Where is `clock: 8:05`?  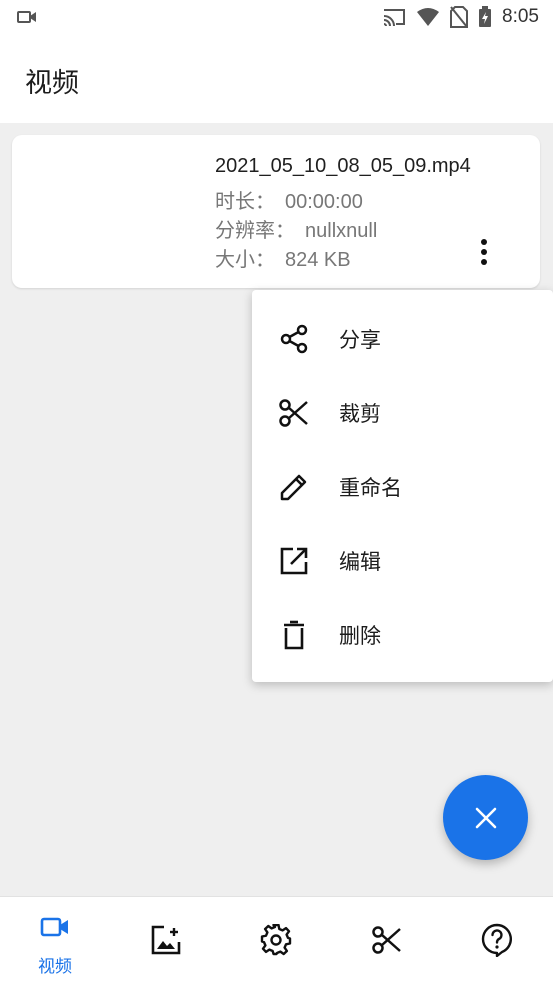 clock: 8:05 is located at coordinates (520, 16).